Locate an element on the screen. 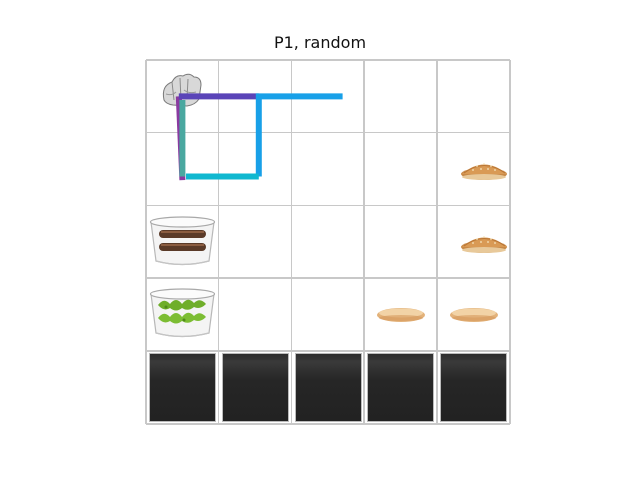 The width and height of the screenshot is (640, 480). trajectory-blue is located at coordinates (299, 135).